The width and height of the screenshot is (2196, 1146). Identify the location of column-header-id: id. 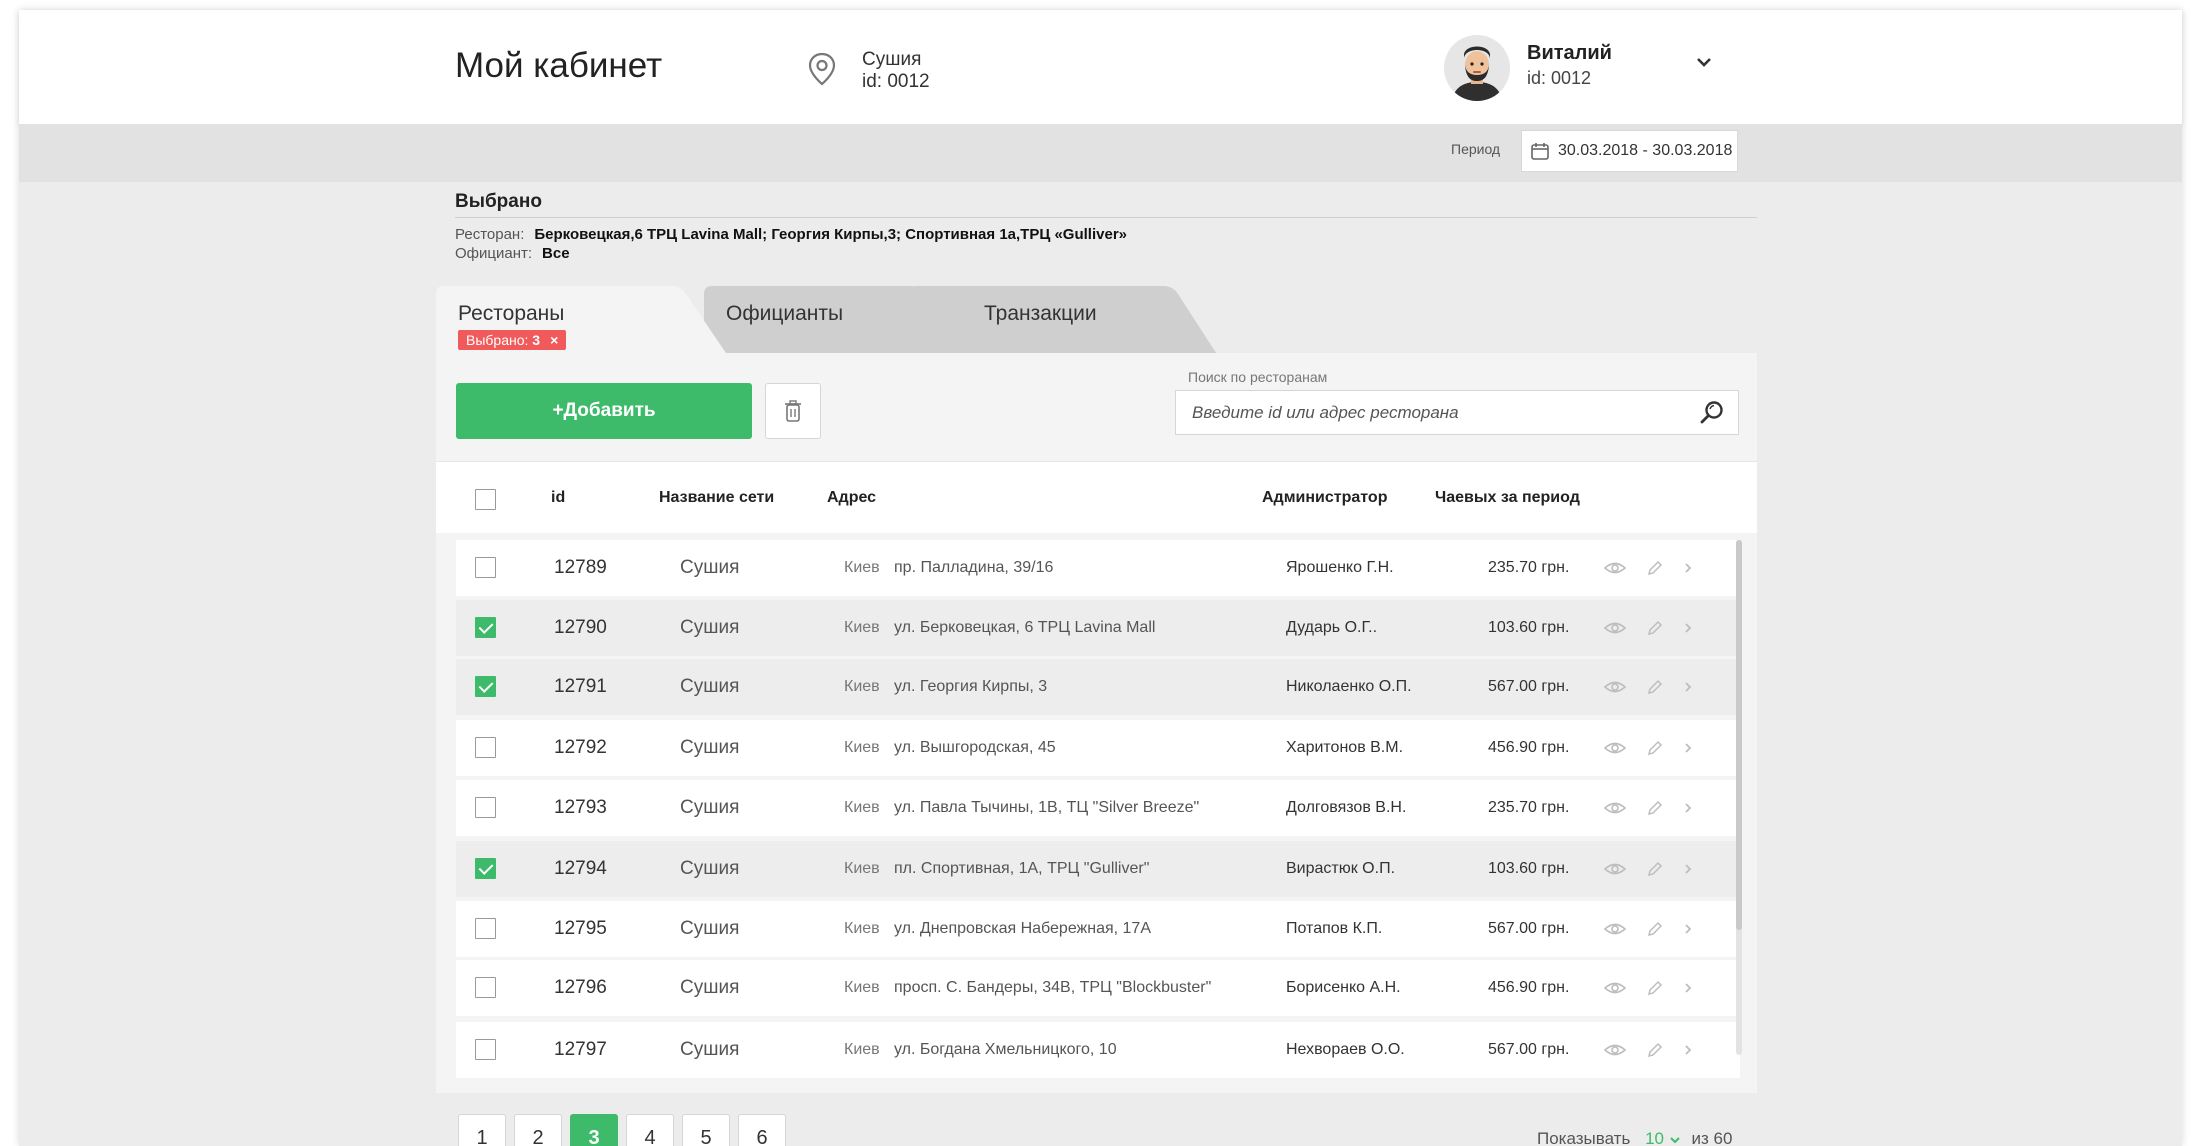
(558, 498).